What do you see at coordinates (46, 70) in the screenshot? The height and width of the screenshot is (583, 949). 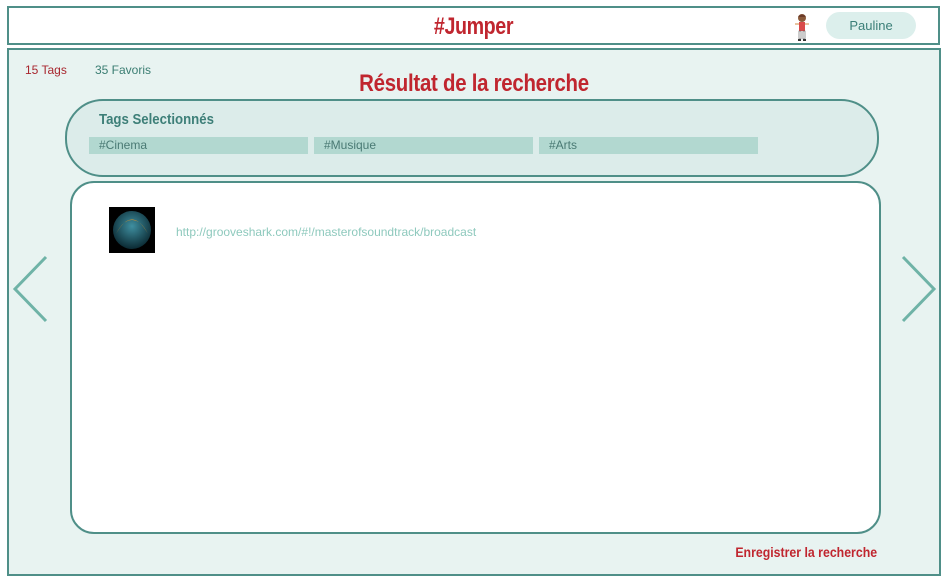 I see `tag-count-link: 15 Tags` at bounding box center [46, 70].